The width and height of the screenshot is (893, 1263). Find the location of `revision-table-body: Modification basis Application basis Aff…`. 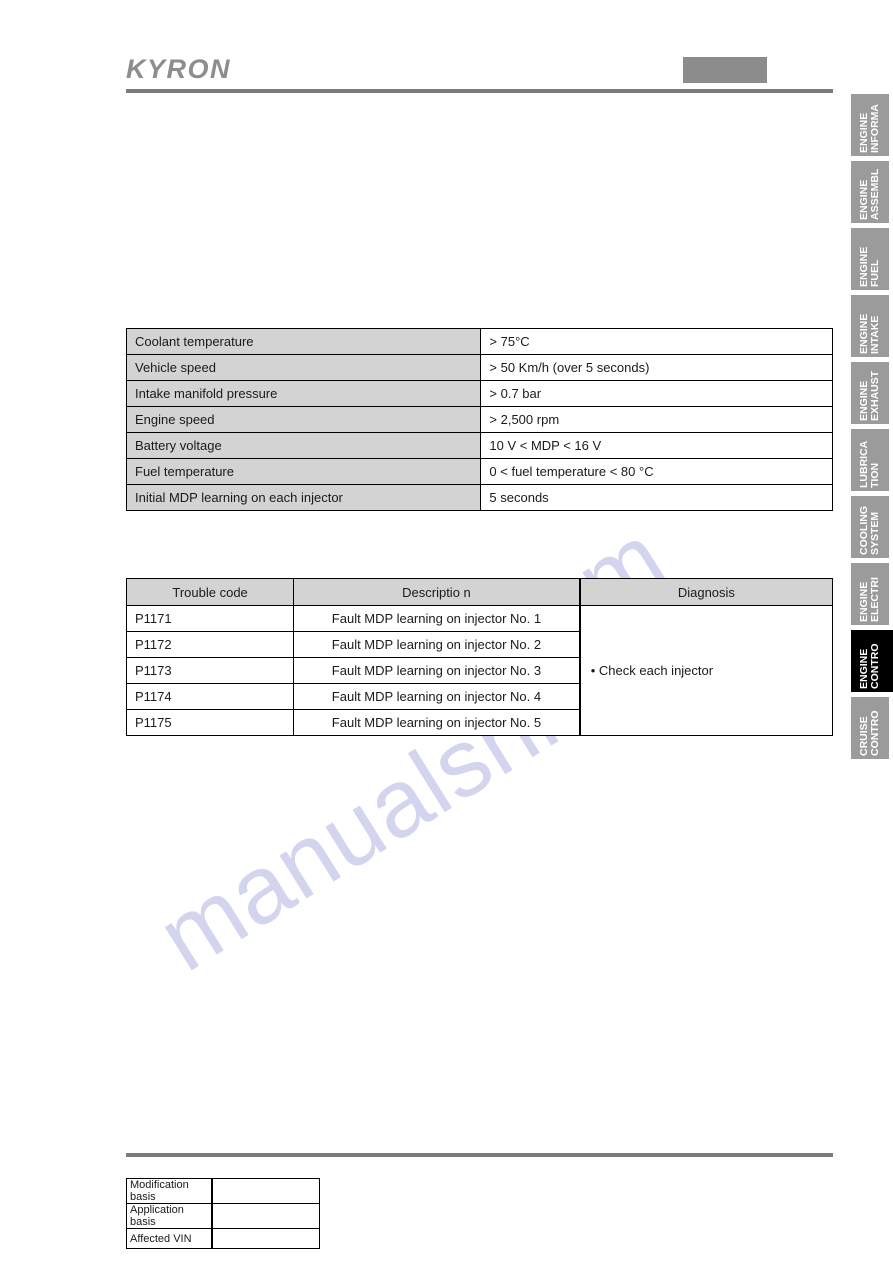

revision-table-body: Modification basis Application basis Aff… is located at coordinates (223, 1213).